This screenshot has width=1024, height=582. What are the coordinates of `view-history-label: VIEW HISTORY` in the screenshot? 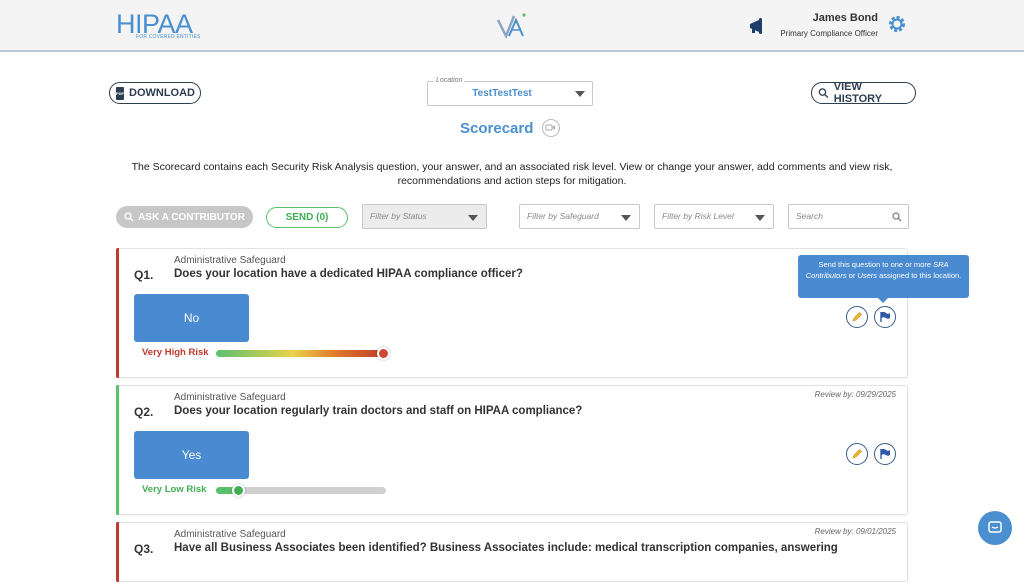 It's located at (858, 93).